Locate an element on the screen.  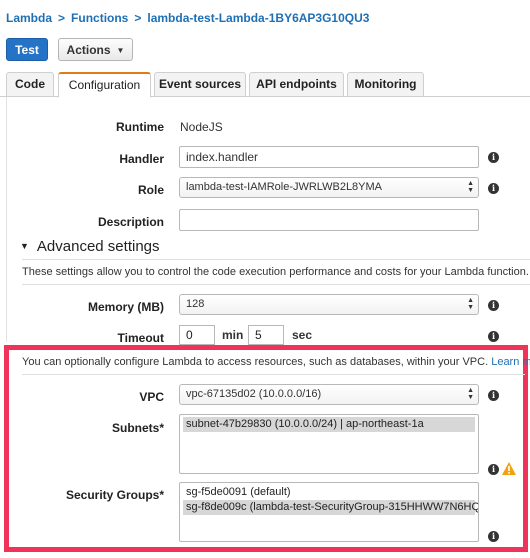
timeout-sec-unit: sec is located at coordinates (302, 335).